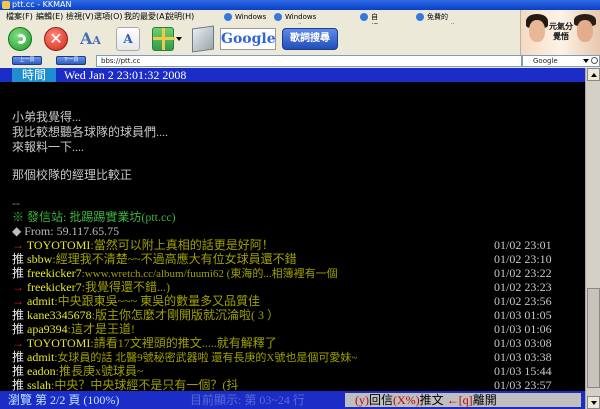 This screenshot has width=600, height=409. Describe the element at coordinates (41, 371) in the screenshot. I see `push-user: eadon` at that location.